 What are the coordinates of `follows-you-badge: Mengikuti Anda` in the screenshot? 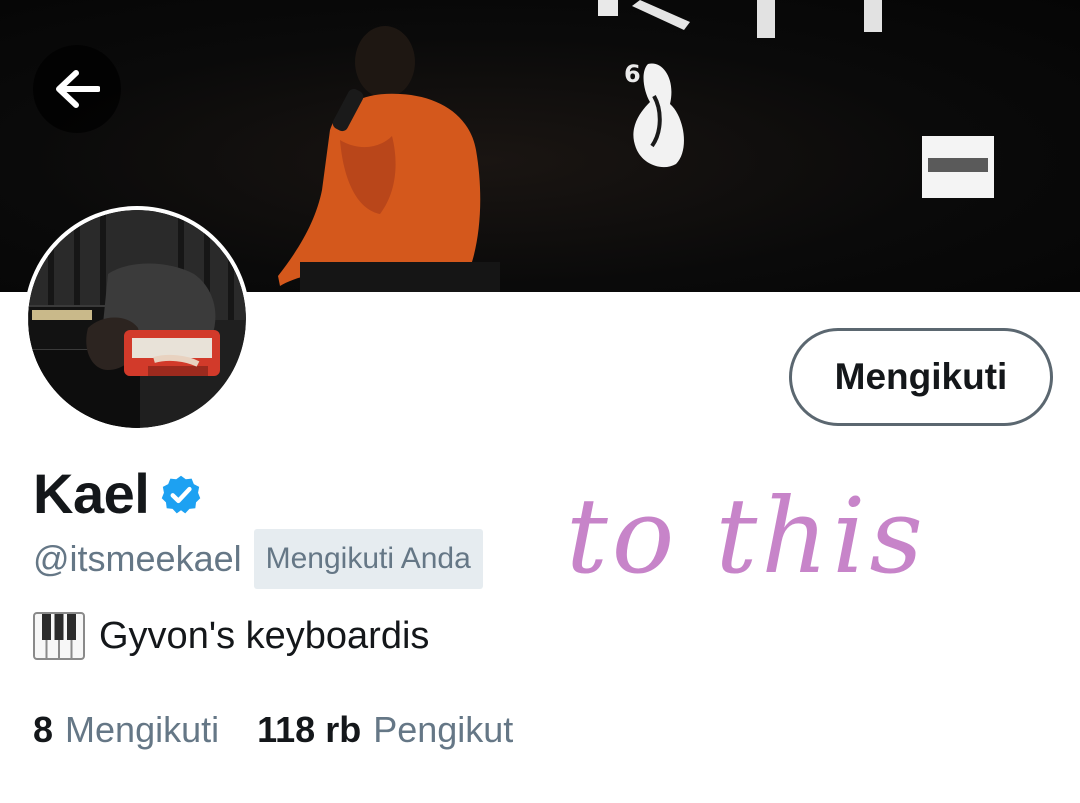 It's located at (368, 559).